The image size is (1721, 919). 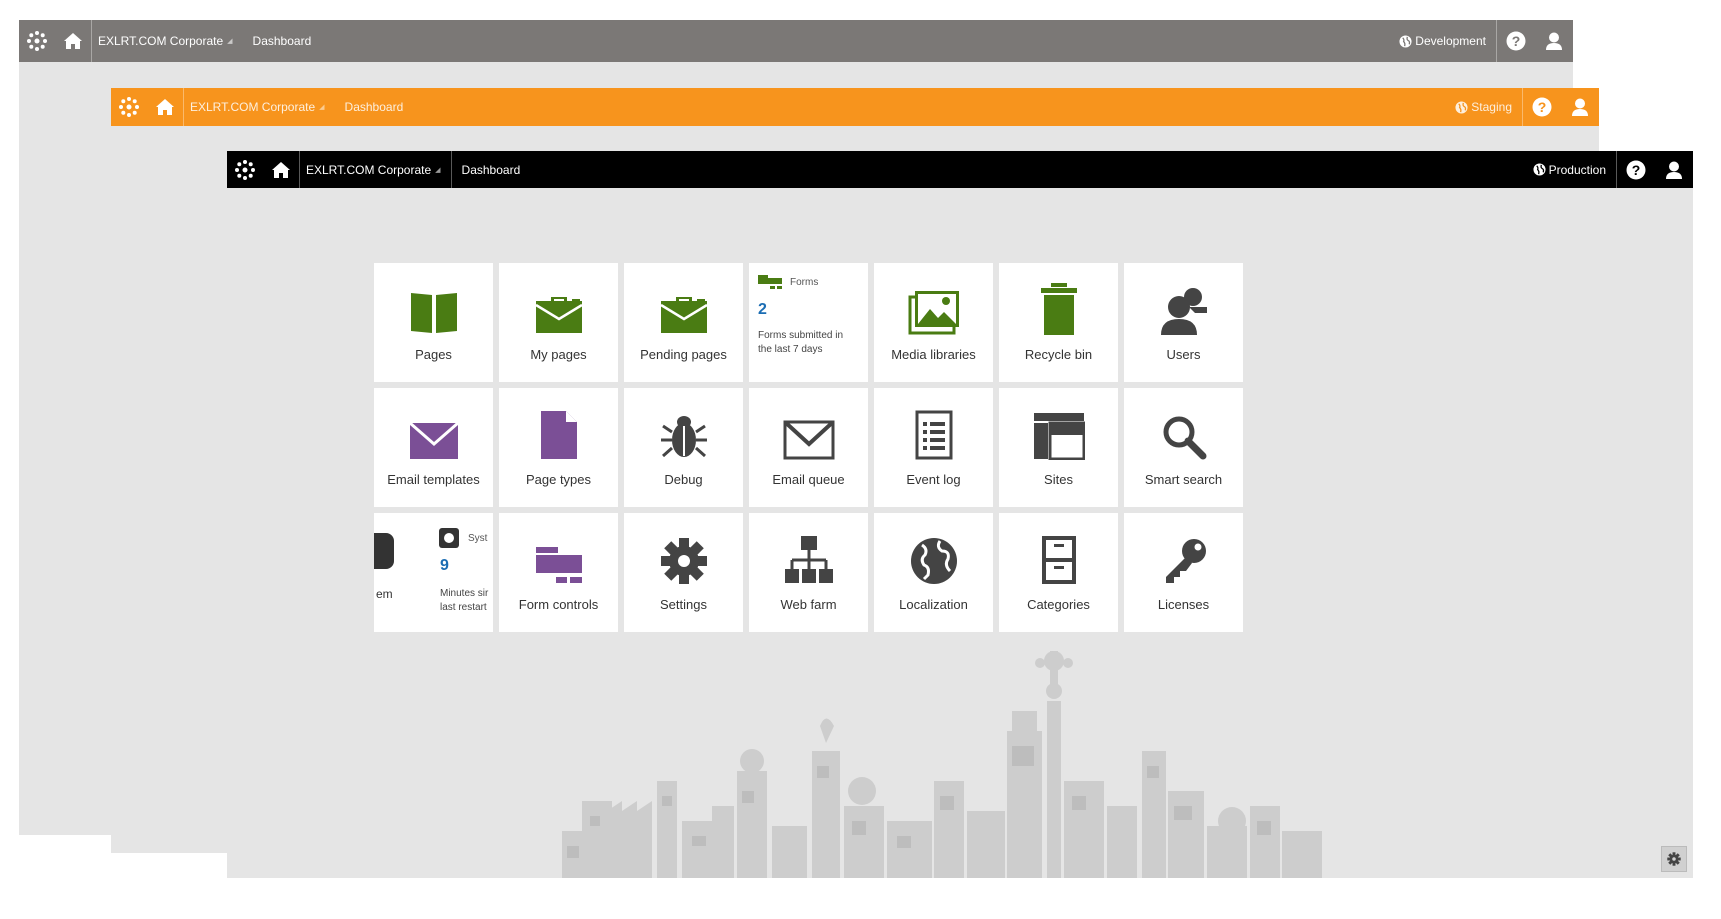 I want to click on tile-categories: Categories, so click(x=1058, y=572).